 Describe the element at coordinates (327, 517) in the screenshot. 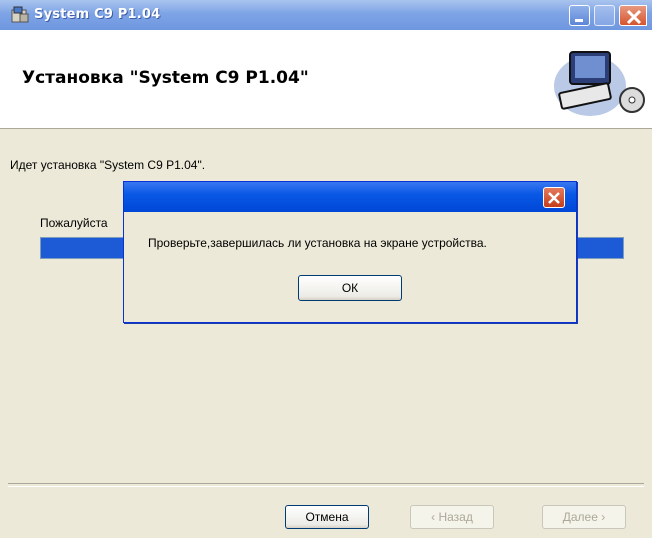

I see `cancel-button: Отмена` at that location.